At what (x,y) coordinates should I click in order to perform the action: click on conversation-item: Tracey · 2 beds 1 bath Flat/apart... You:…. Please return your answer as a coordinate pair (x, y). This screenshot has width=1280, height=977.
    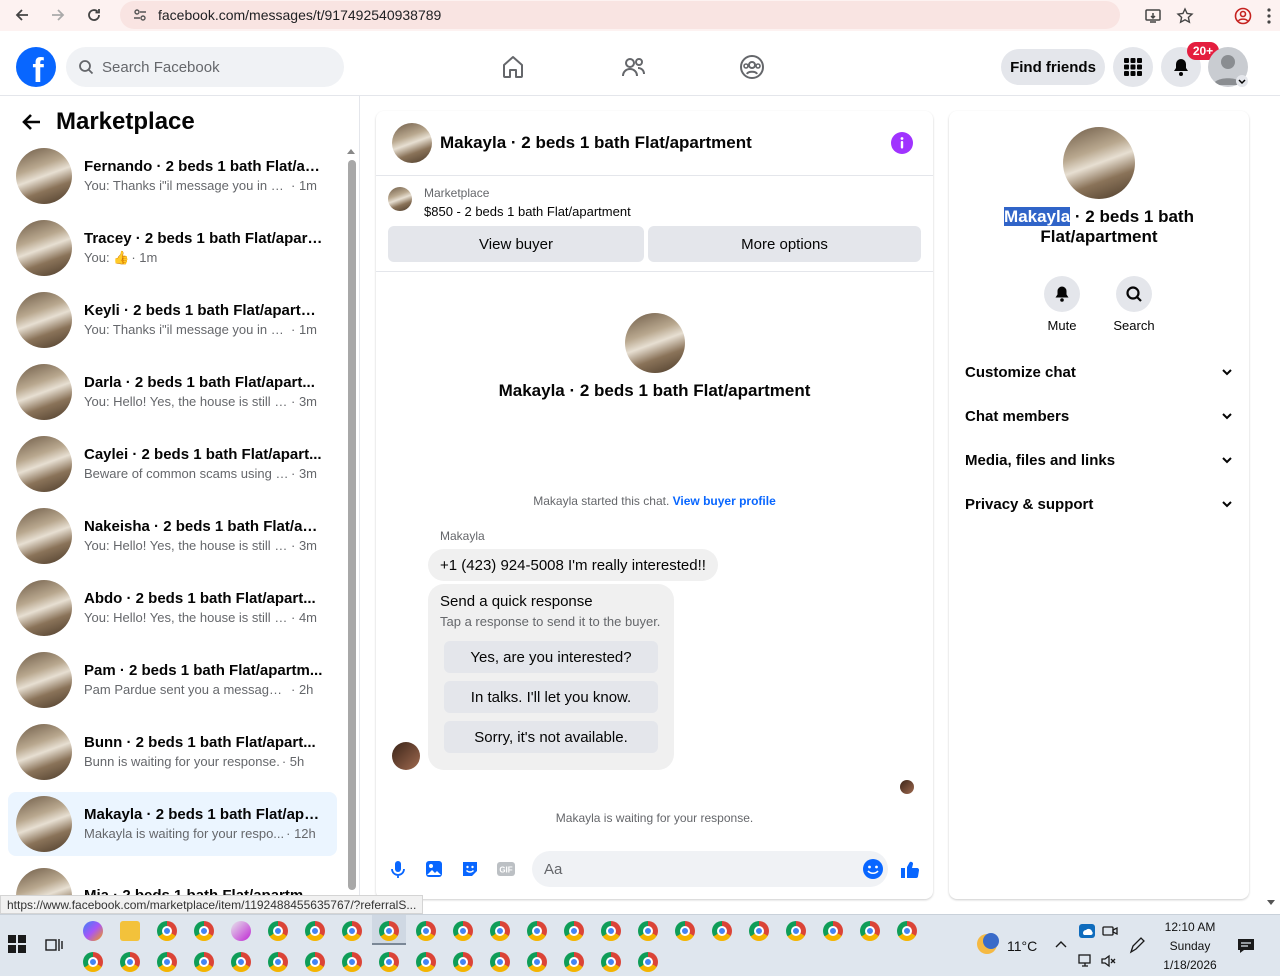
    Looking at the image, I should click on (172, 248).